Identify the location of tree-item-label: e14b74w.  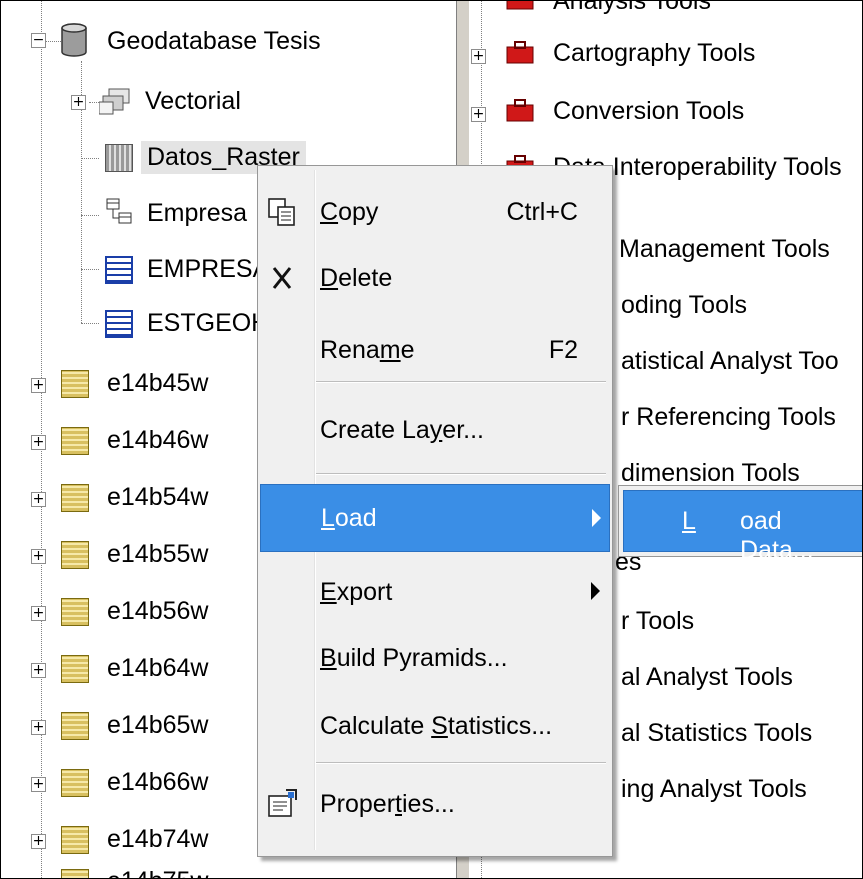
(158, 838).